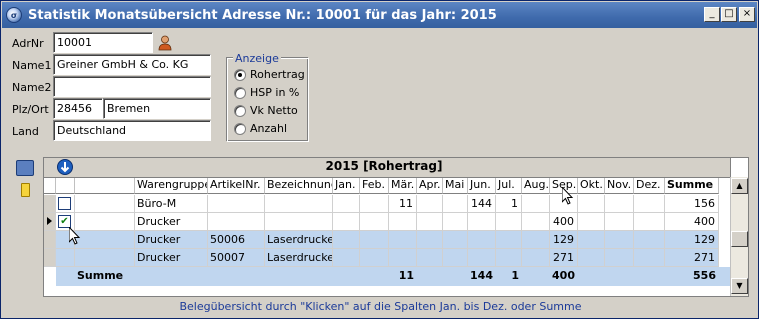  Describe the element at coordinates (14, 15) in the screenshot. I see `app-icon: σ` at that location.